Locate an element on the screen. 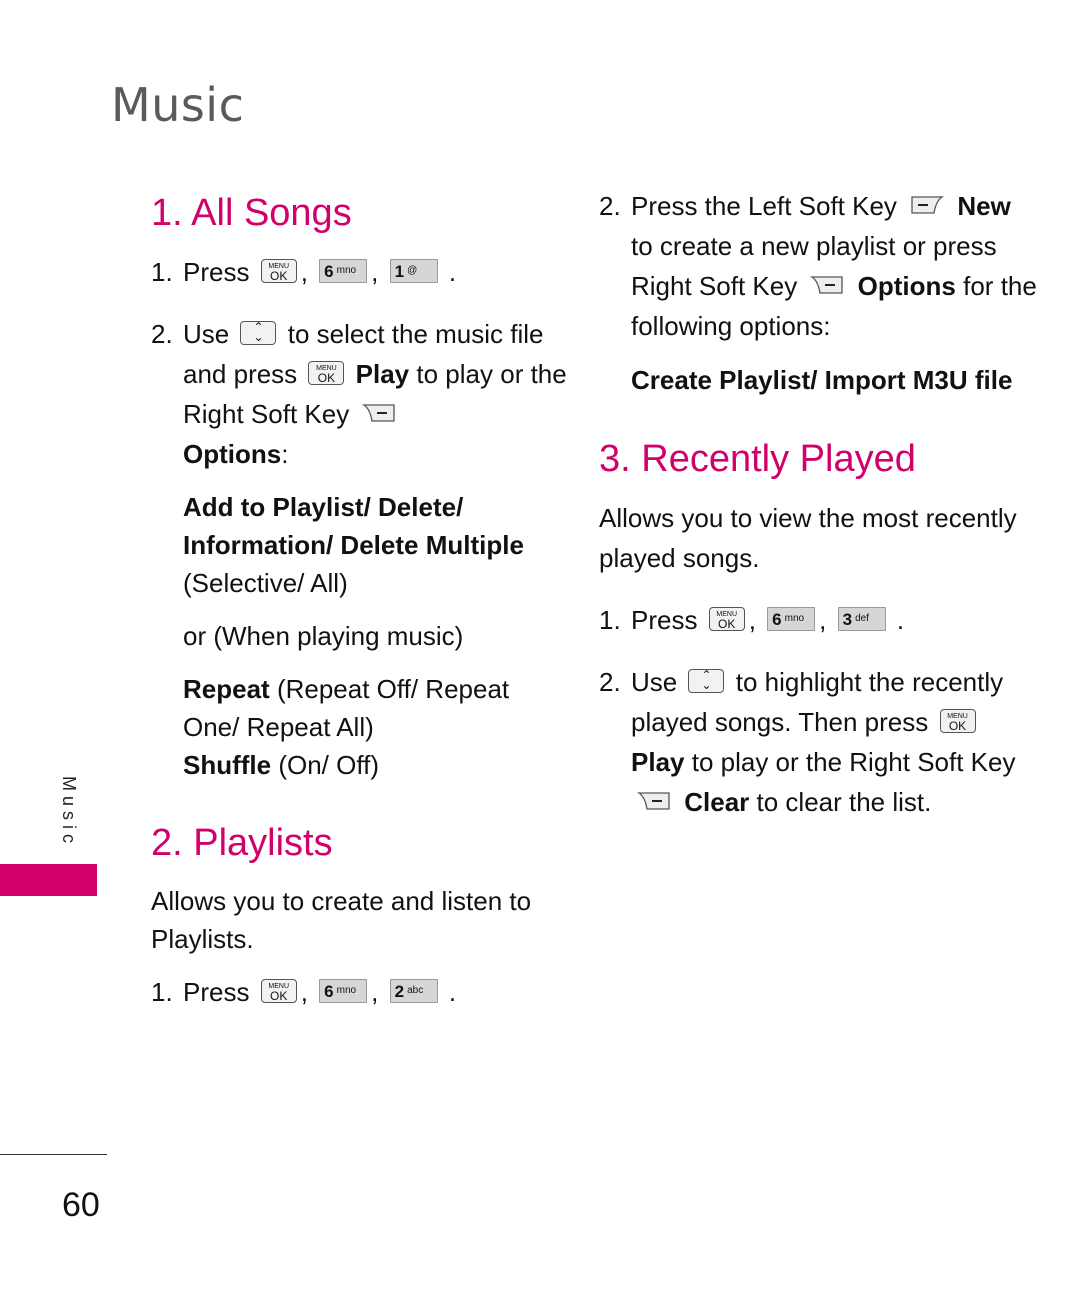 The image size is (1080, 1295). footer-divider is located at coordinates (53, 1154).